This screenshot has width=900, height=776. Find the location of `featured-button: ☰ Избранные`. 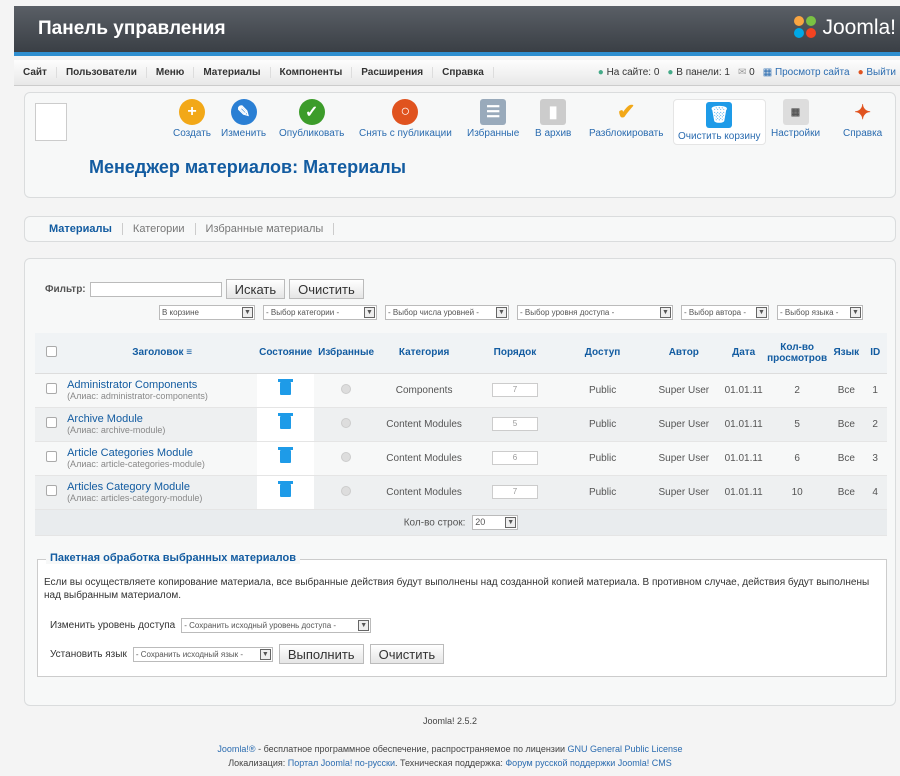

featured-button: ☰ Избранные is located at coordinates (493, 119).